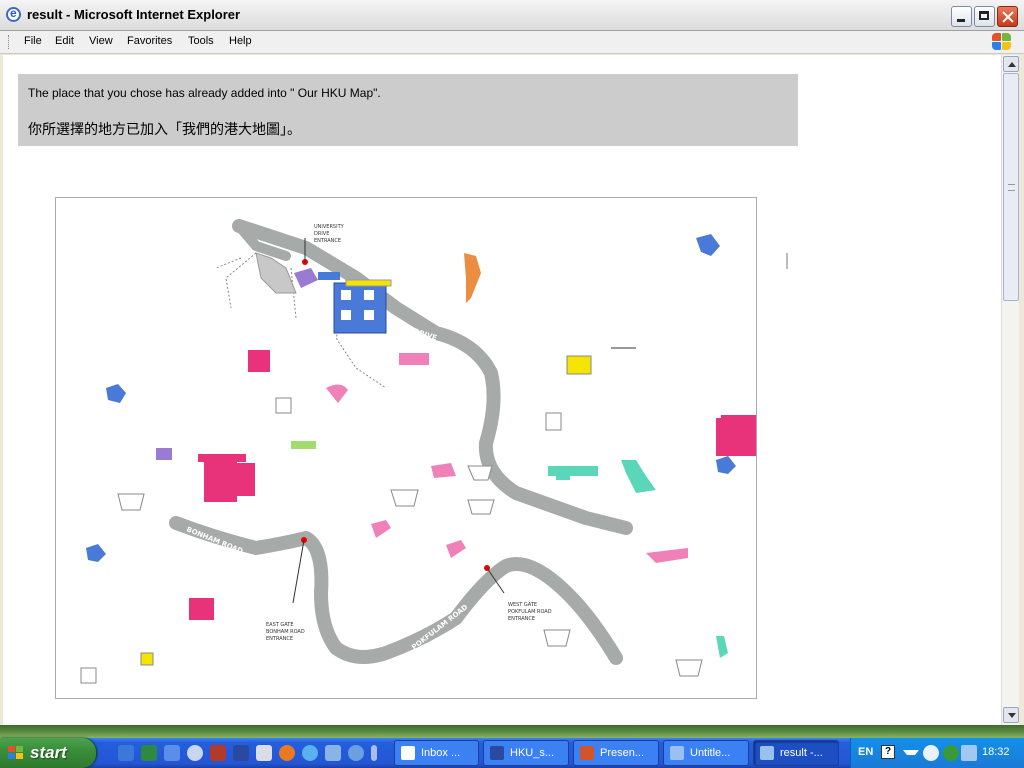 The height and width of the screenshot is (768, 1024). I want to click on app-quicklaunch-icon, so click(264, 753).